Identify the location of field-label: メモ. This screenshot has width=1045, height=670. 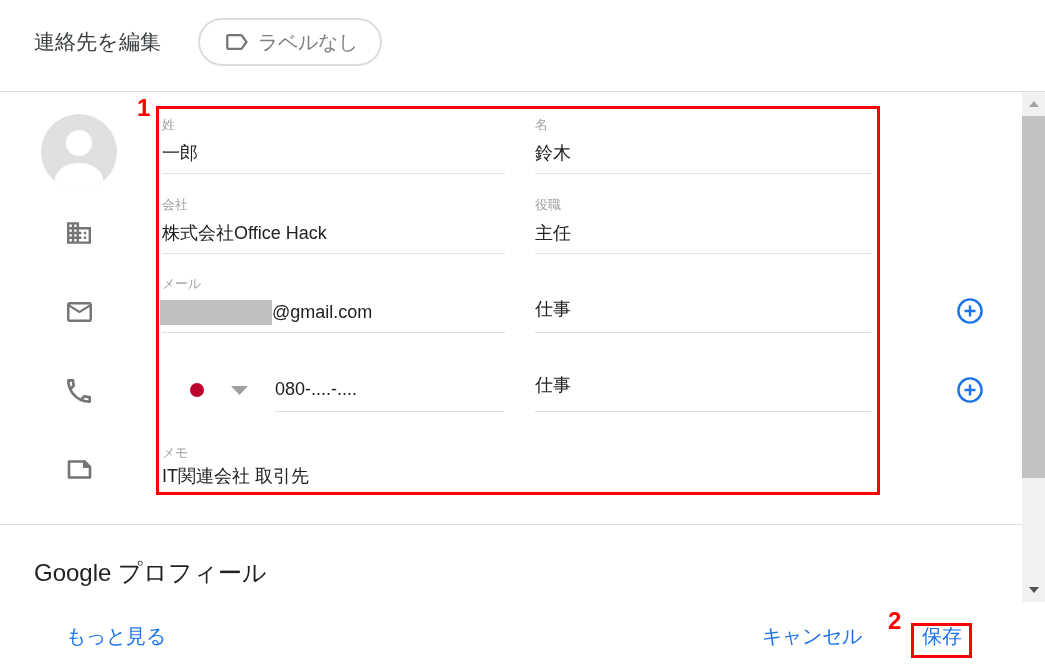
(175, 453).